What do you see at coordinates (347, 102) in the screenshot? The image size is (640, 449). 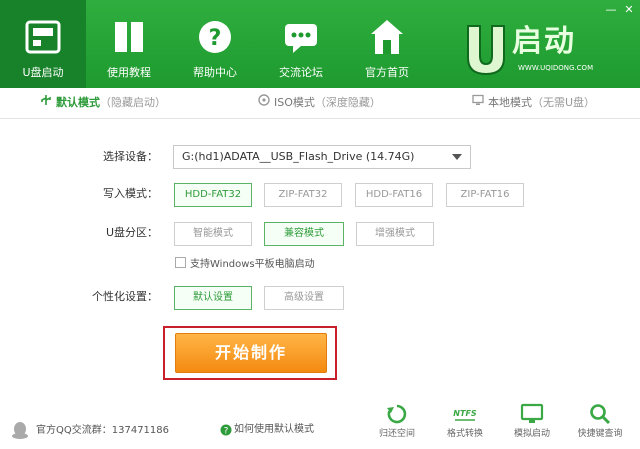 I see `tab-sublabel: （深度隐藏）` at bounding box center [347, 102].